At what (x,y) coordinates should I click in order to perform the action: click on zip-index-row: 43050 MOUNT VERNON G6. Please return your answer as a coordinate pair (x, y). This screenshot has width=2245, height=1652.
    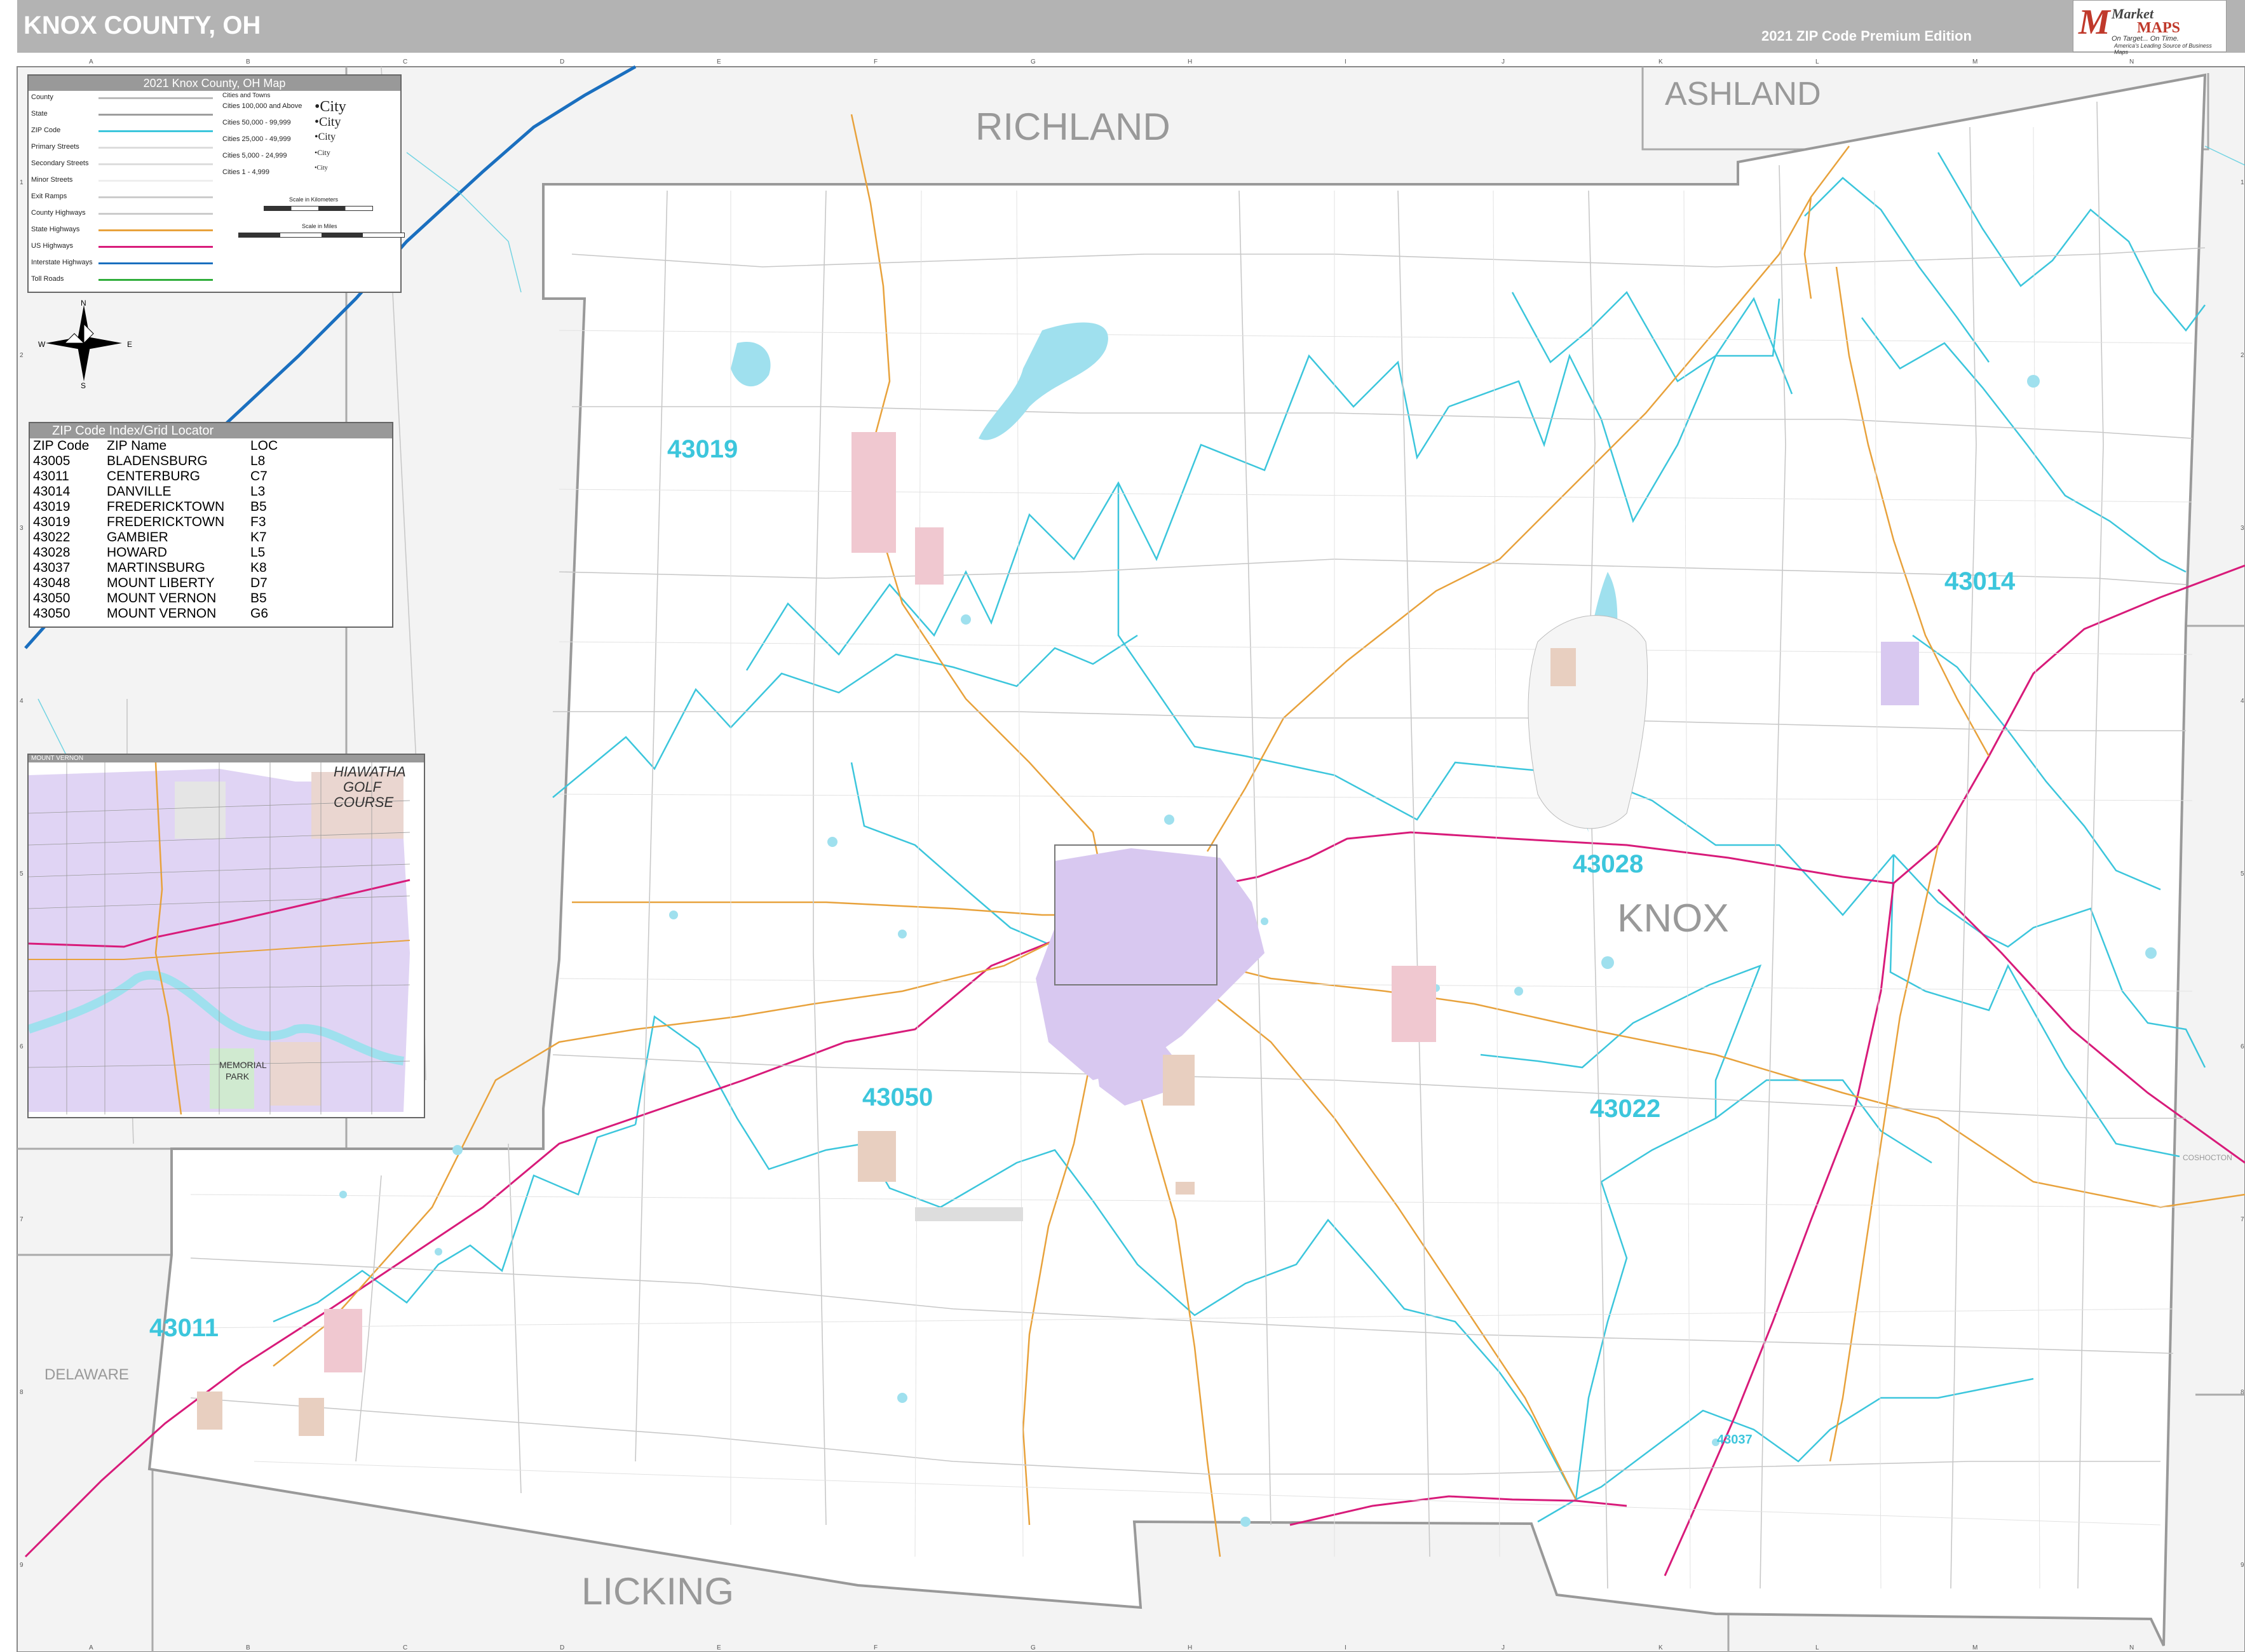
    Looking at the image, I should click on (155, 613).